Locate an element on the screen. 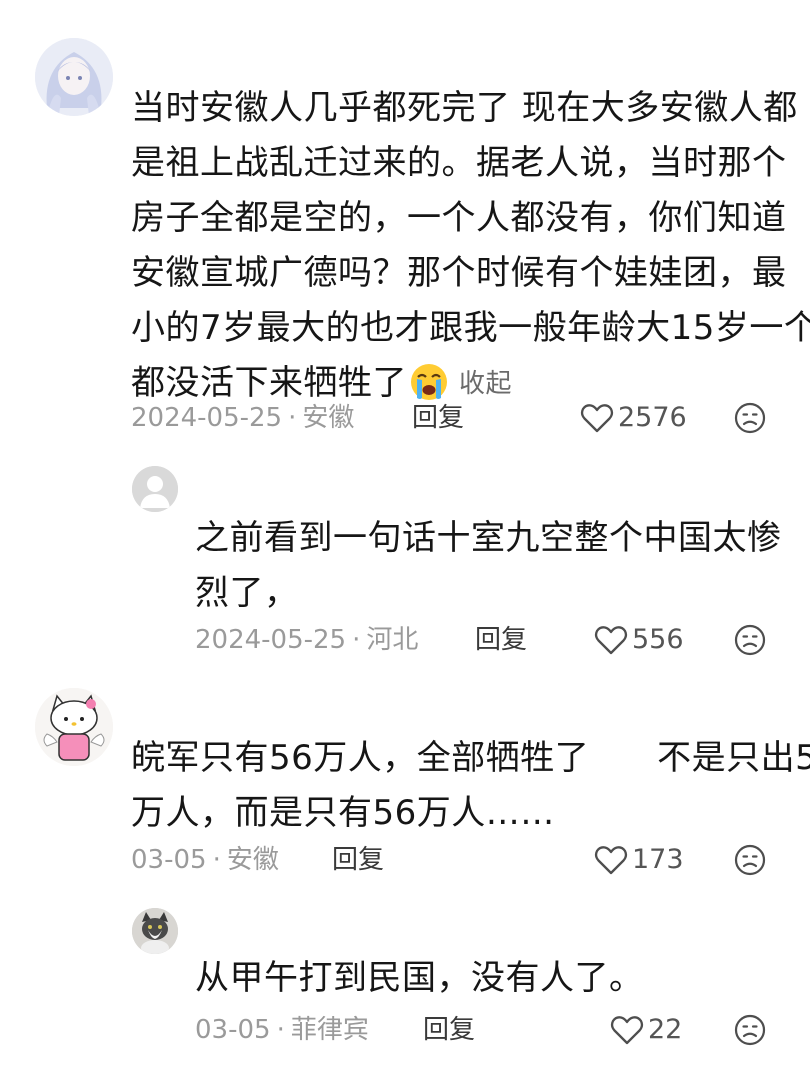 This screenshot has width=810, height=1080. cat-avatar-icon is located at coordinates (155, 931).